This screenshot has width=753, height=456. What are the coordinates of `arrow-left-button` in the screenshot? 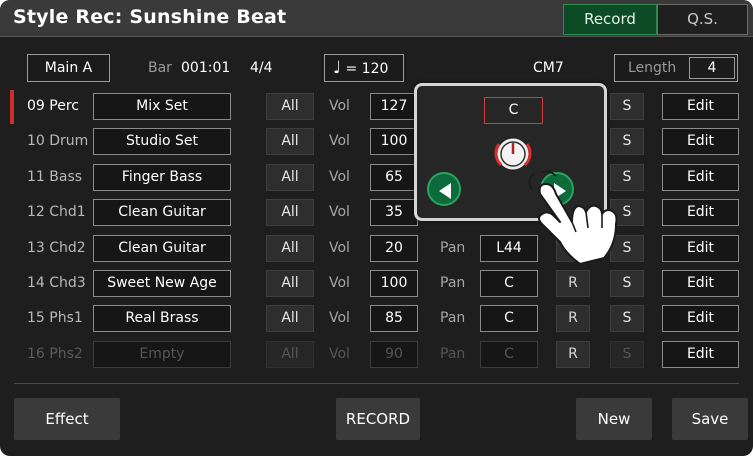 It's located at (444, 189).